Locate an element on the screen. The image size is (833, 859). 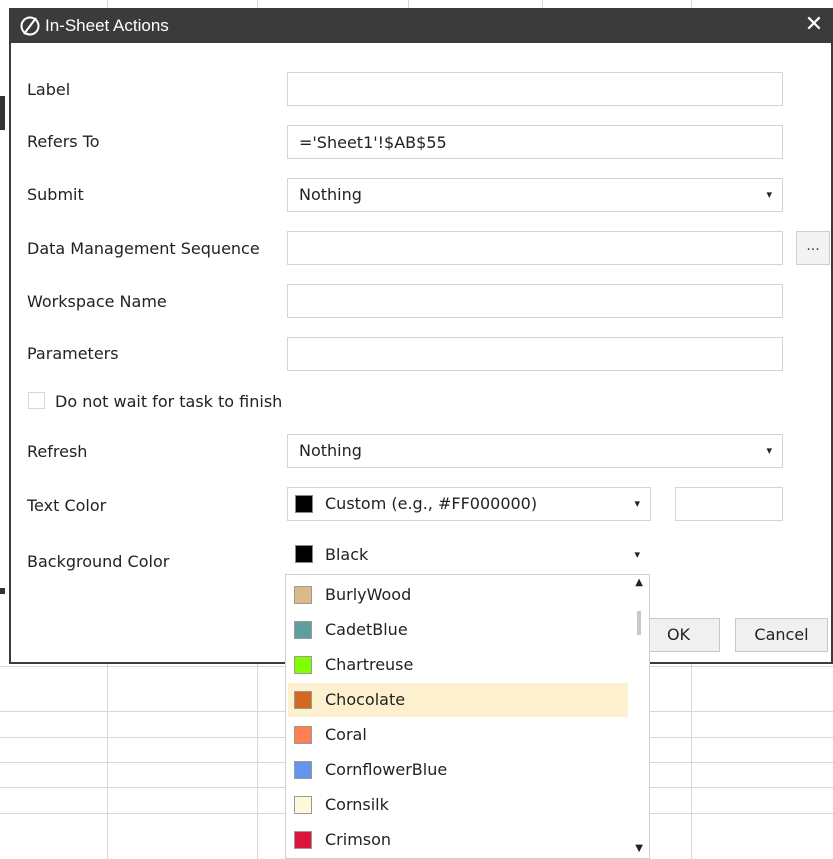
color-option-cornsilk: Cornsilk is located at coordinates (458, 805).